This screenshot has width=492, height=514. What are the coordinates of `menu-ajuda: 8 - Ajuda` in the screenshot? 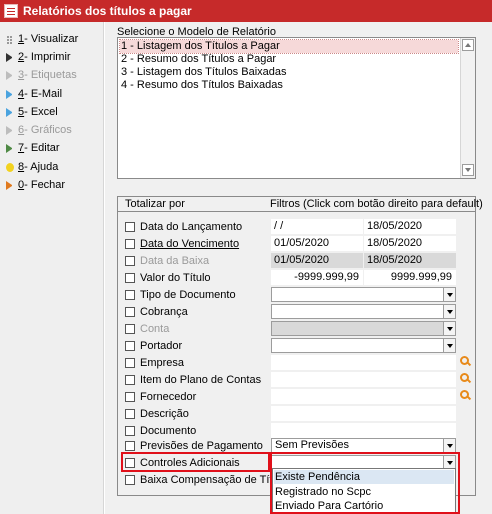 It's located at (32, 167).